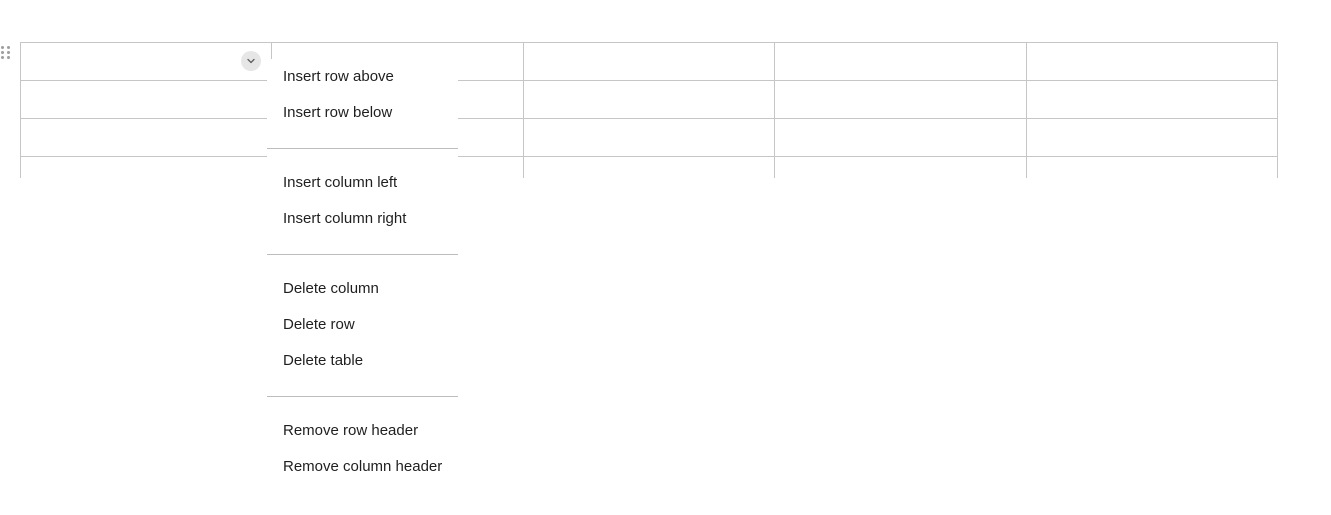  Describe the element at coordinates (362, 77) in the screenshot. I see `insert-row-above-item: Insert row above` at that location.